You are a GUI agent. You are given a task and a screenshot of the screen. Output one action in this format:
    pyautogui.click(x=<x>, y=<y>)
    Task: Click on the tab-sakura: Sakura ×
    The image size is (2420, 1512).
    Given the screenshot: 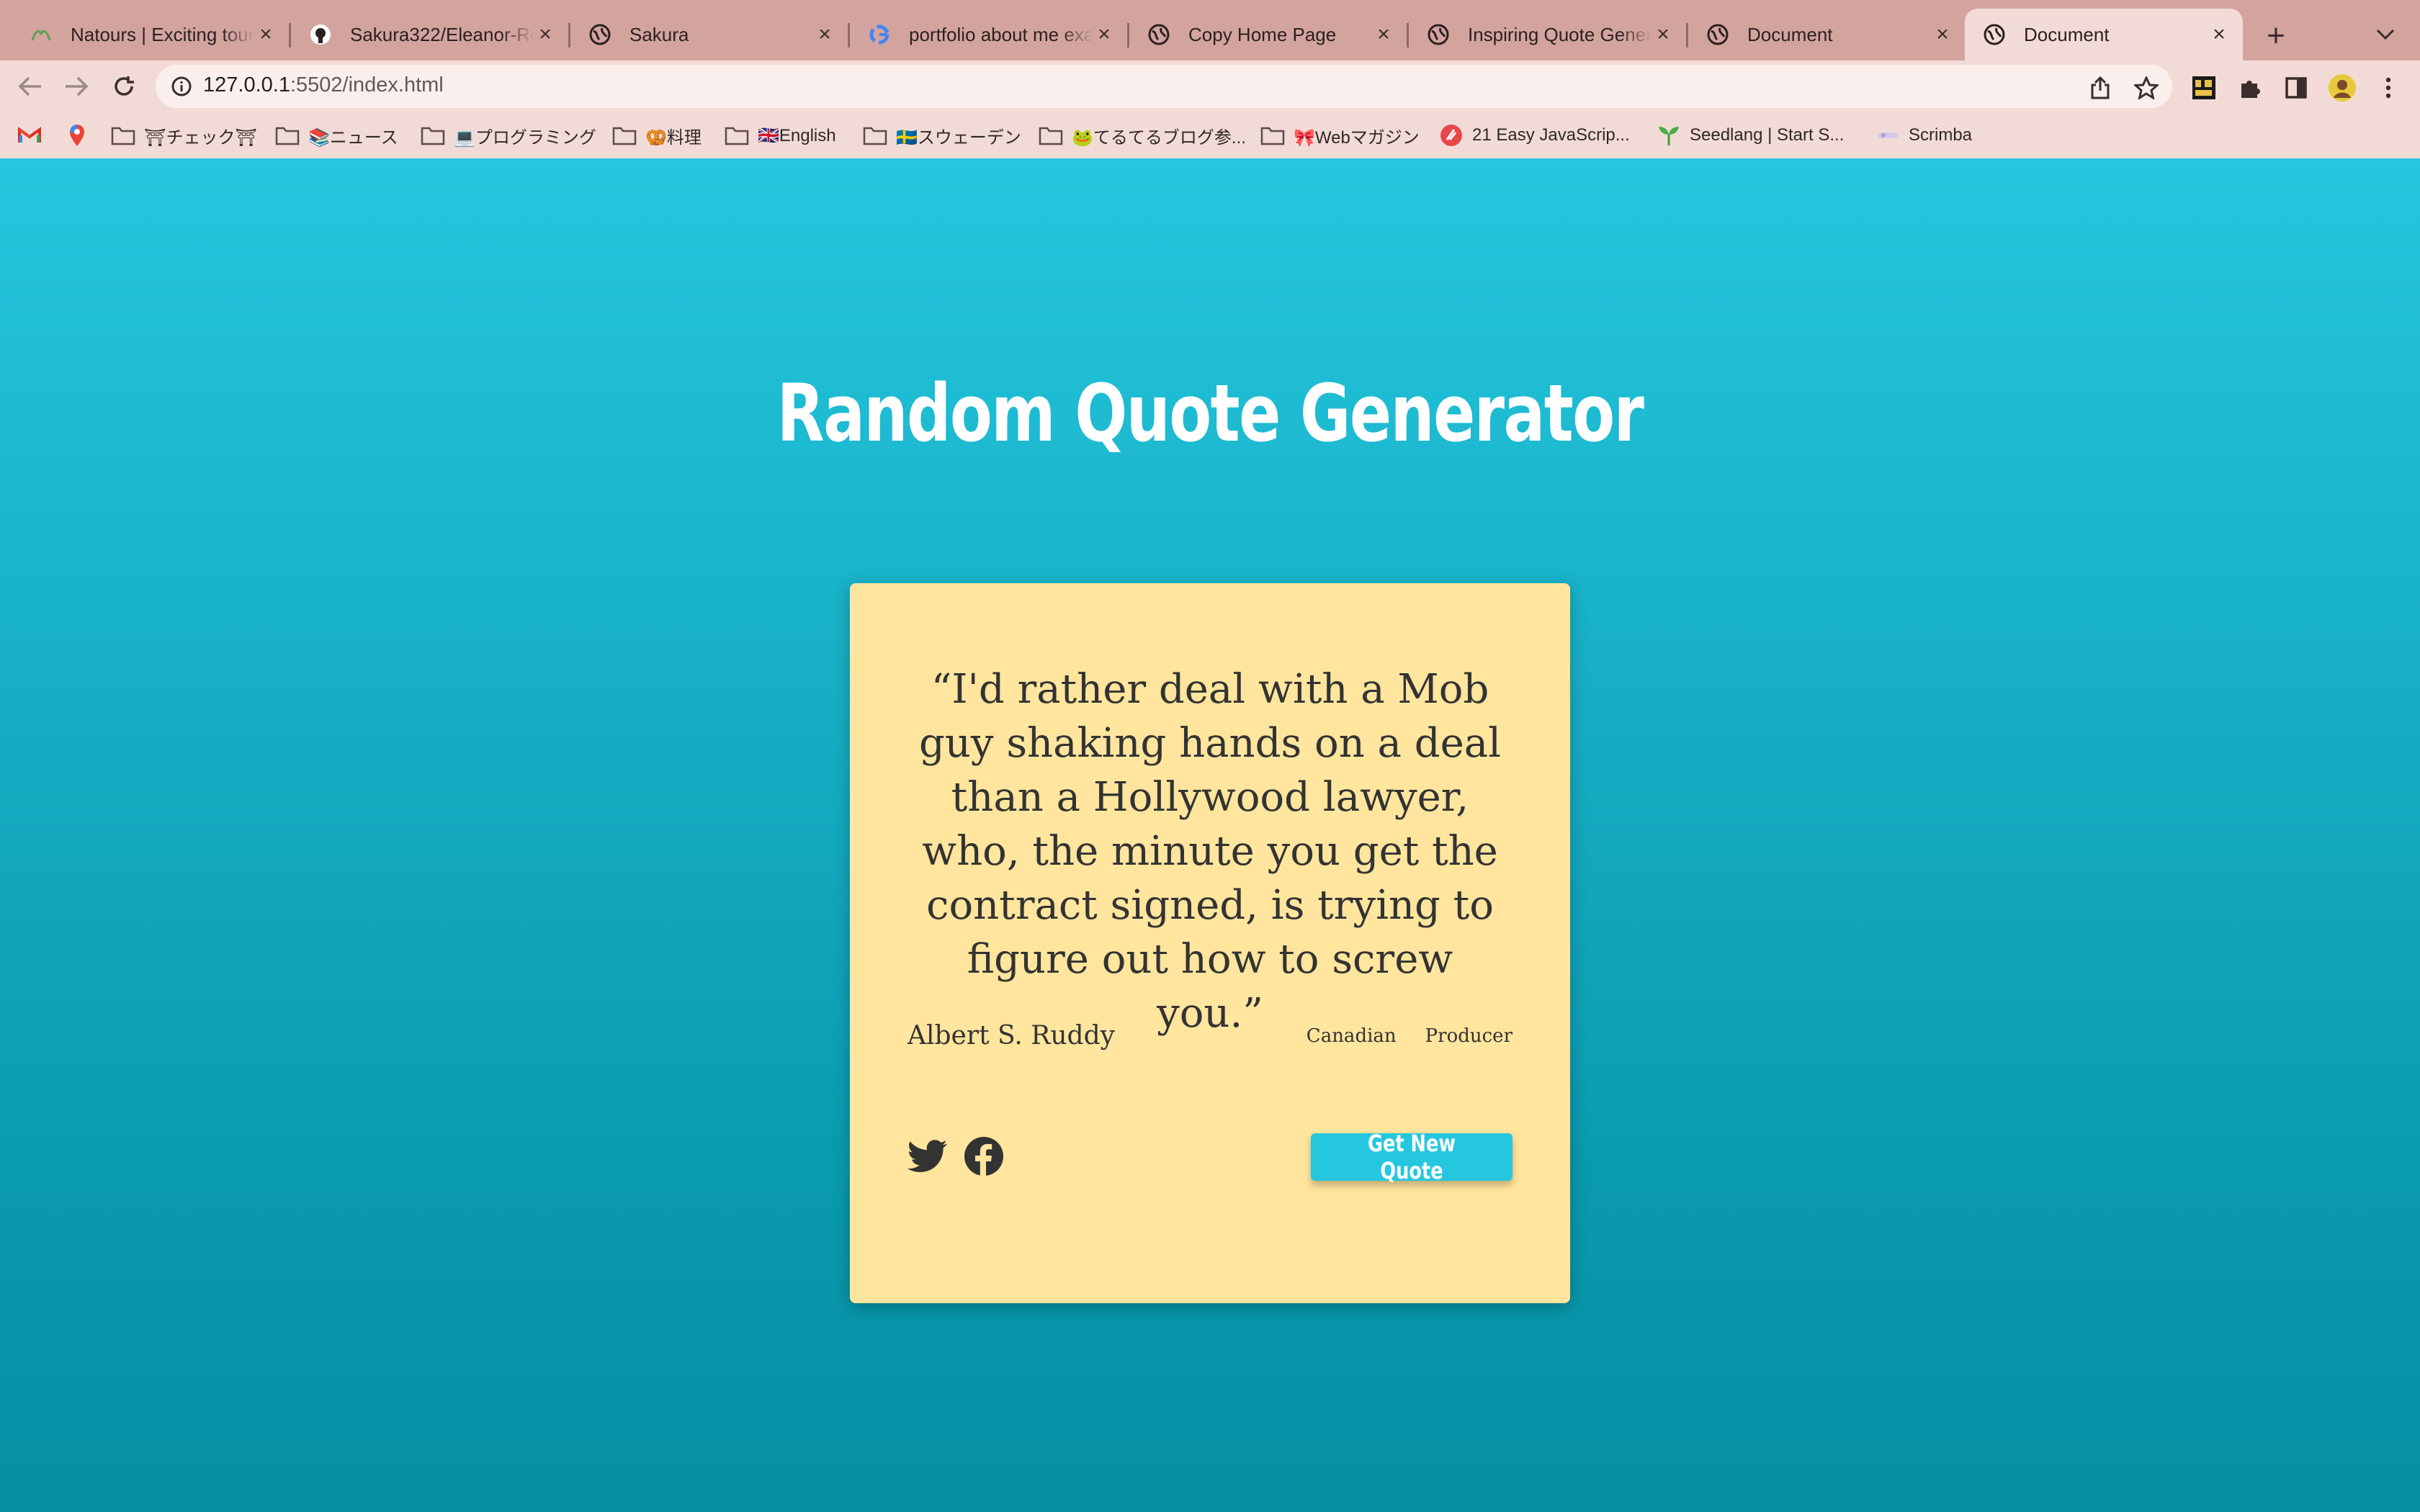 What is the action you would take?
    pyautogui.click(x=710, y=34)
    